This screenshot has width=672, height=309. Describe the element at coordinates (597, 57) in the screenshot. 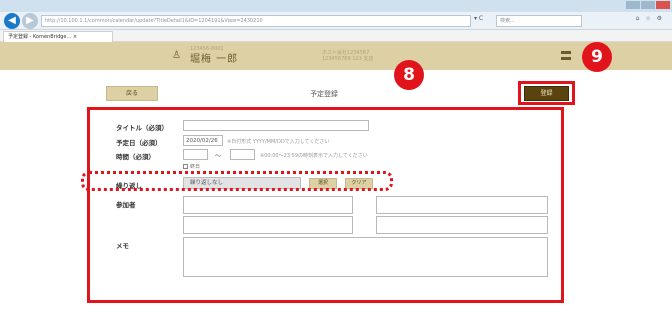

I see `callout-badge-9: 9` at that location.